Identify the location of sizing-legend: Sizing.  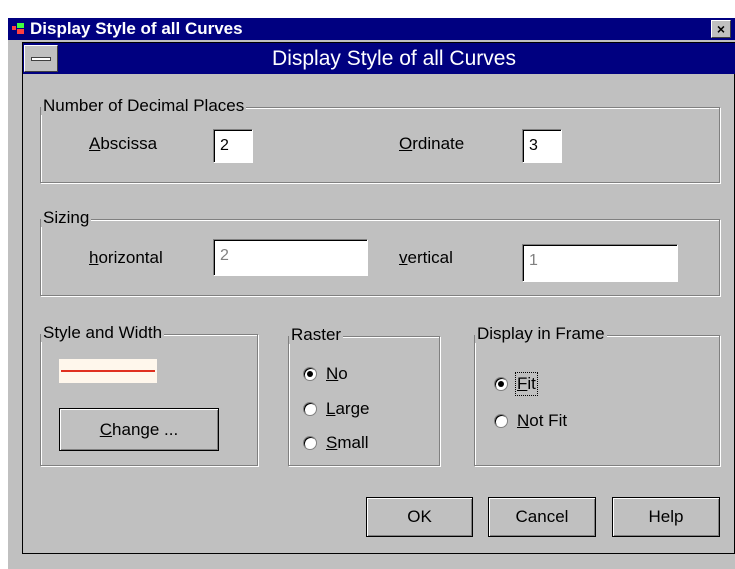
(66, 217).